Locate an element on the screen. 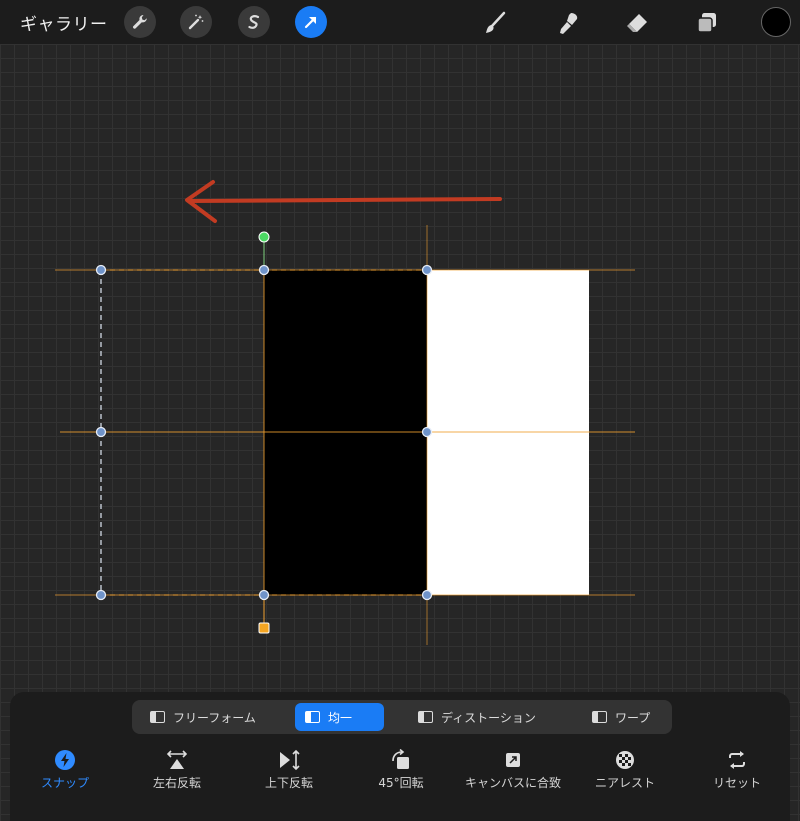  flip-vertical-button: 上下反転 is located at coordinates (289, 769).